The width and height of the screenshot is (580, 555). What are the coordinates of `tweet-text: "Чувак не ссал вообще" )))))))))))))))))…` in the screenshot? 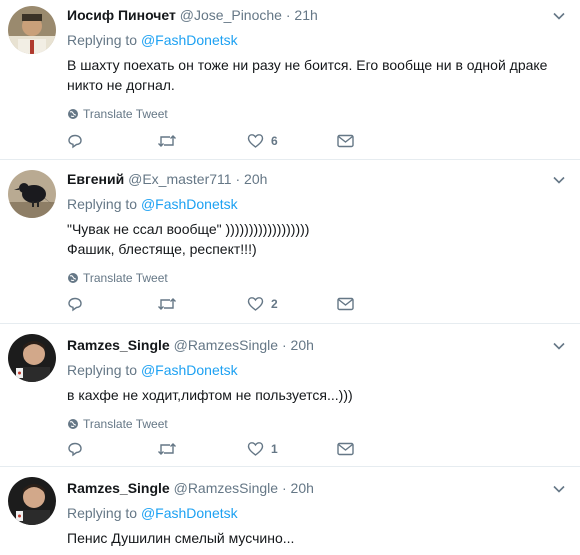 It's located at (323, 239).